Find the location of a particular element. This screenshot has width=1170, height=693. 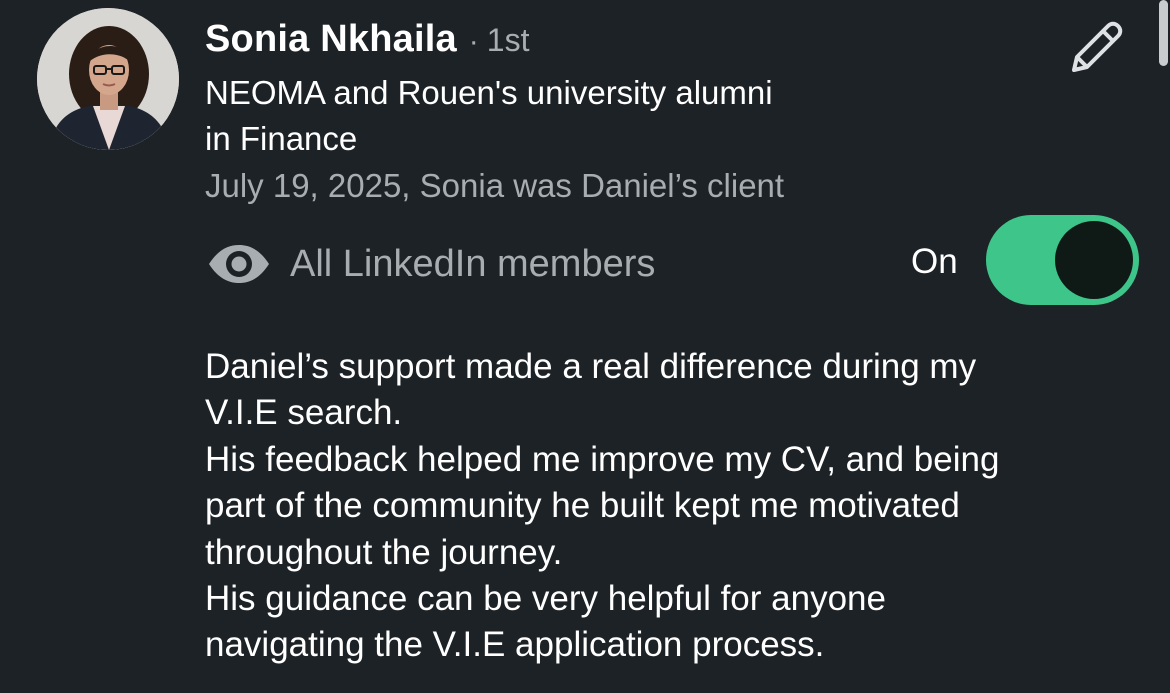

headline-line: NEOMA and Rouen's university alumni is located at coordinates (489, 92).